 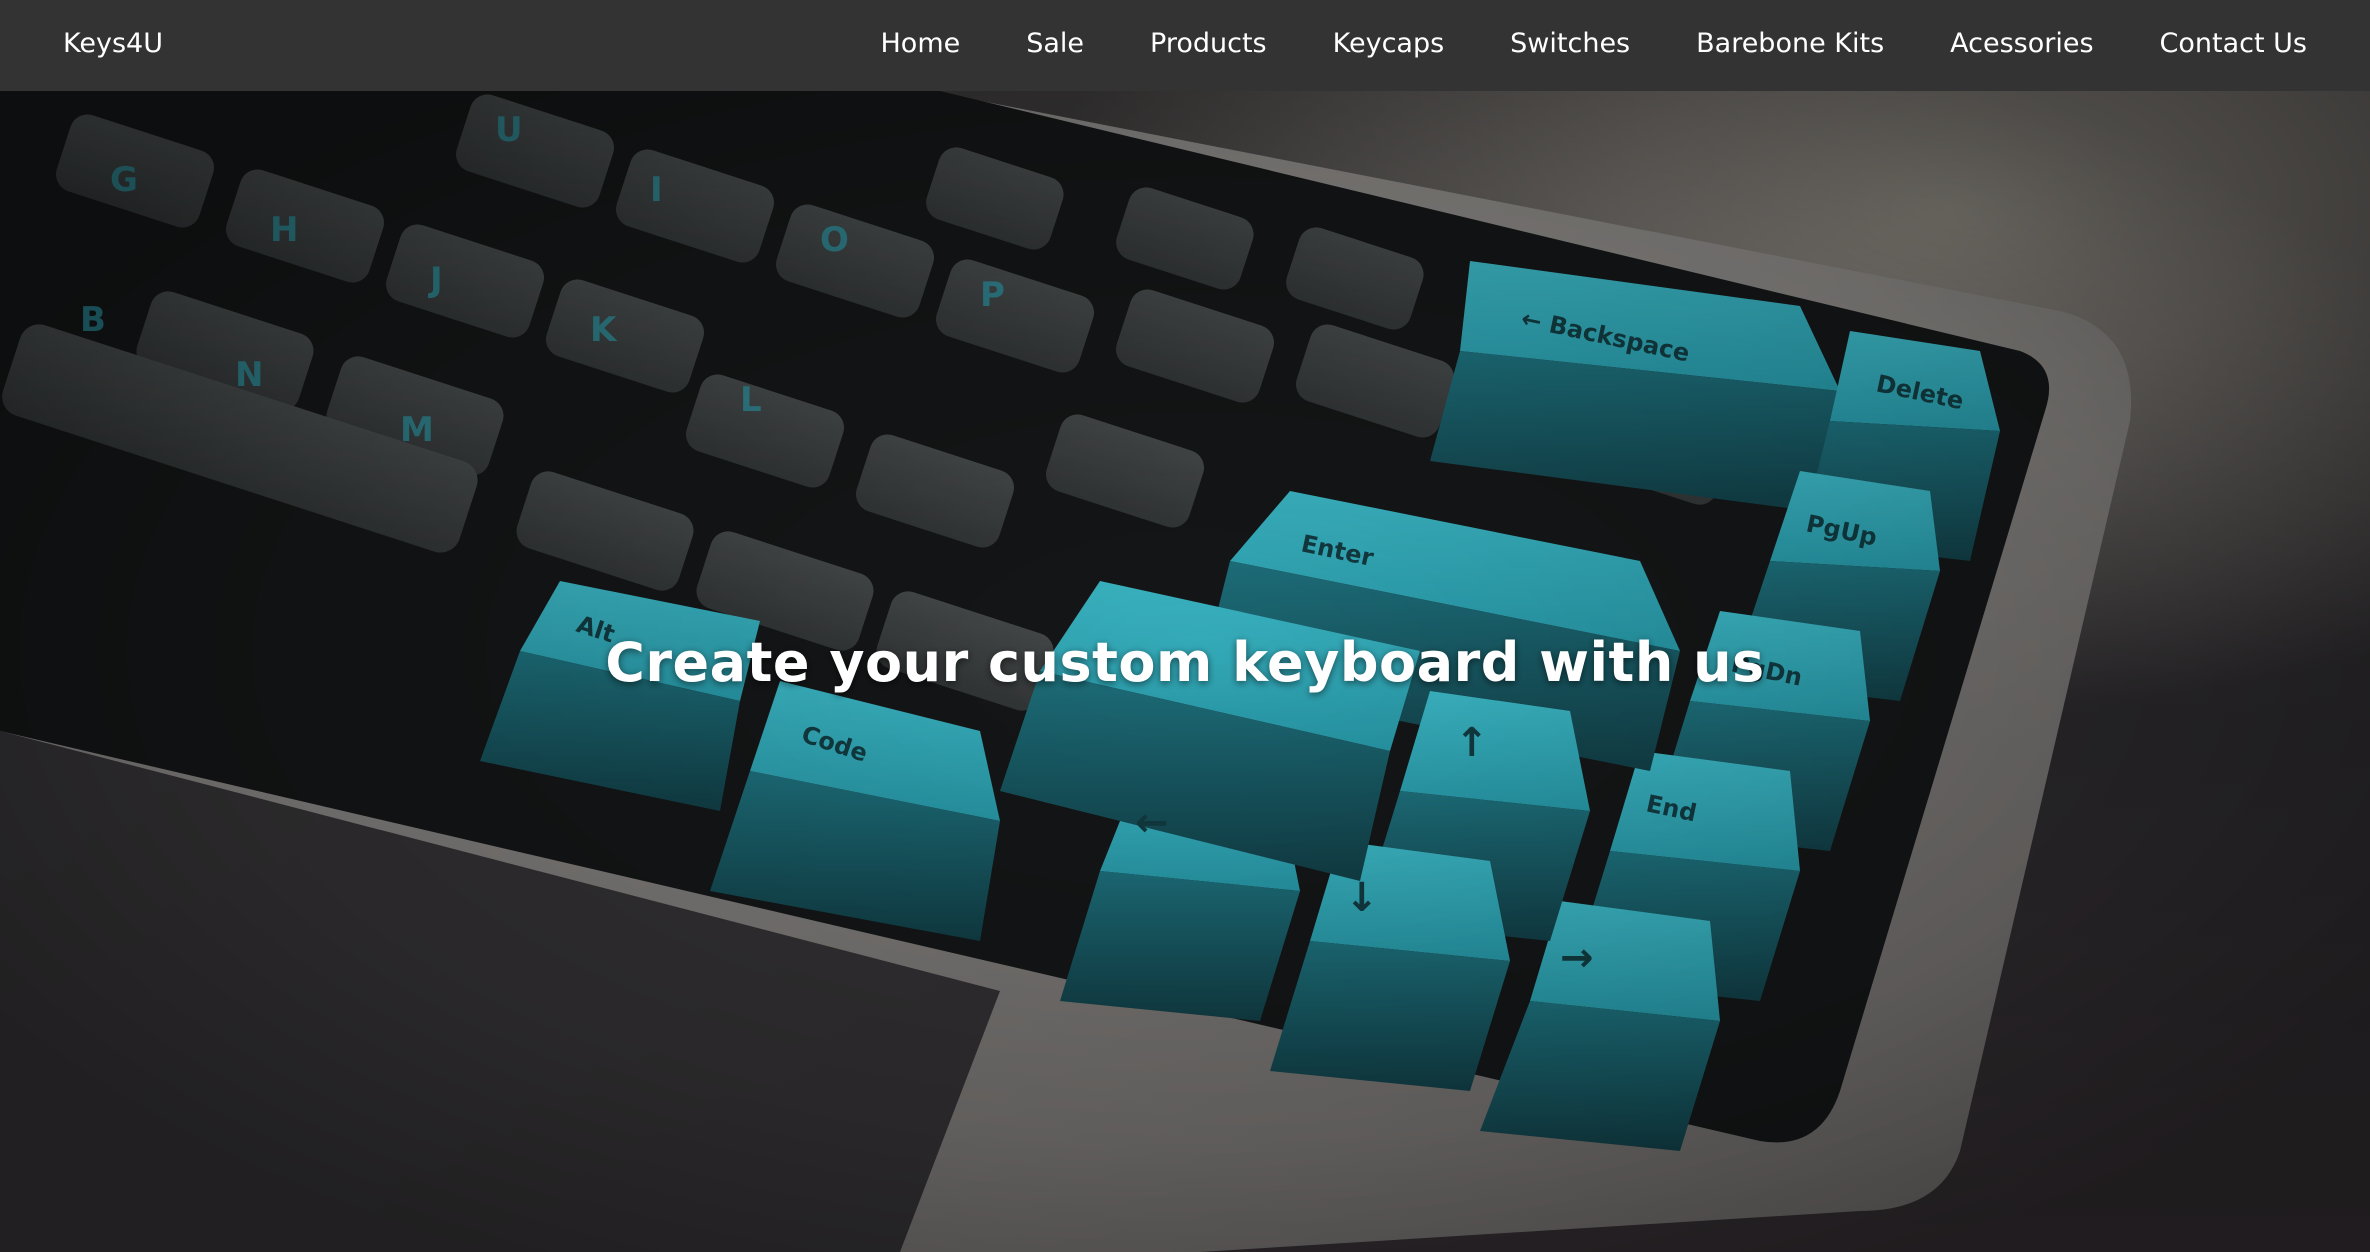 I want to click on svg-text: I, so click(x=656, y=190).